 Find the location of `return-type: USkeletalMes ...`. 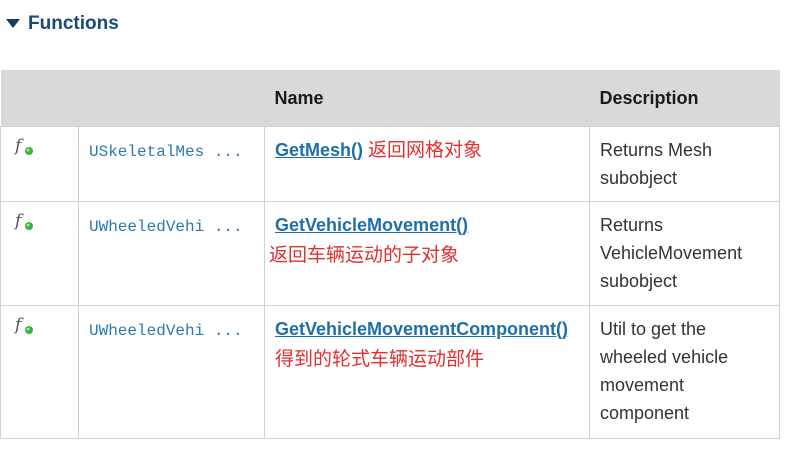

return-type: USkeletalMes ... is located at coordinates (166, 152).